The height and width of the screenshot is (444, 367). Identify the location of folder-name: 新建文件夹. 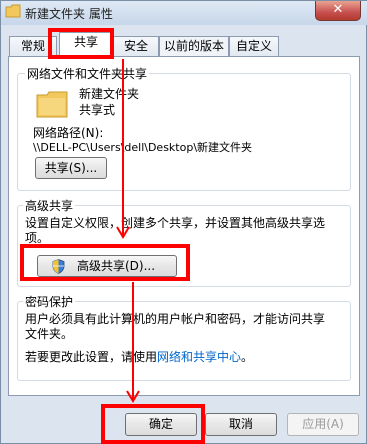
(109, 94).